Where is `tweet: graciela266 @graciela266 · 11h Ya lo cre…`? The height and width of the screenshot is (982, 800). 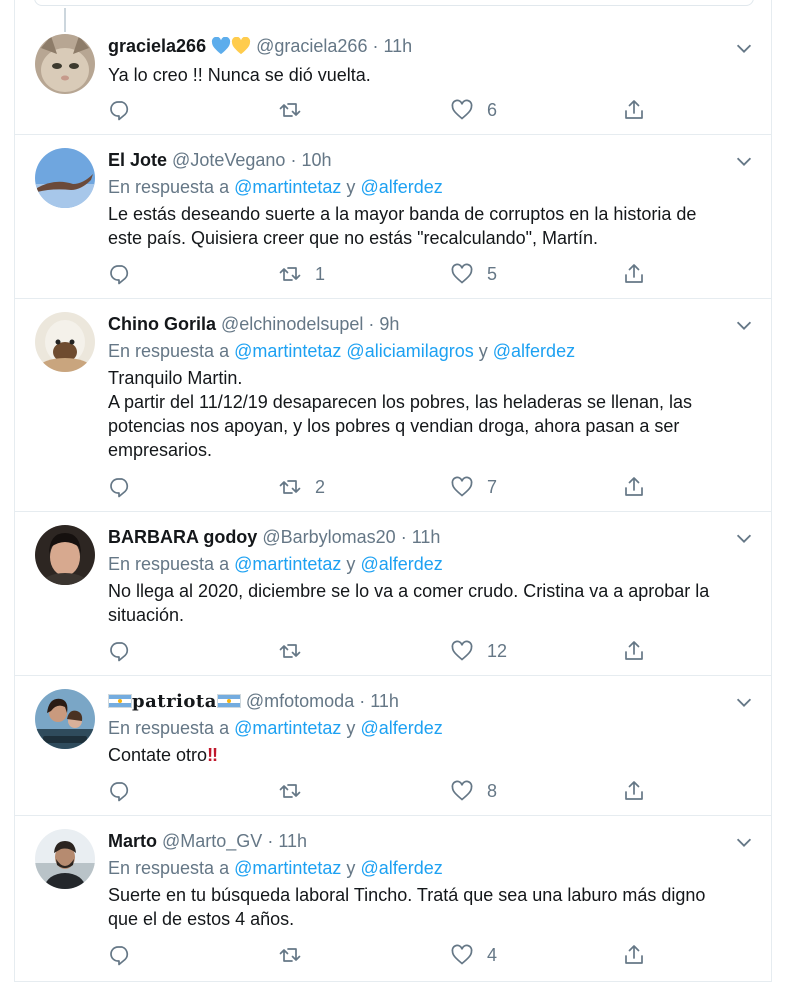 tweet: graciela266 @graciela266 · 11h Ya lo cre… is located at coordinates (393, 67).